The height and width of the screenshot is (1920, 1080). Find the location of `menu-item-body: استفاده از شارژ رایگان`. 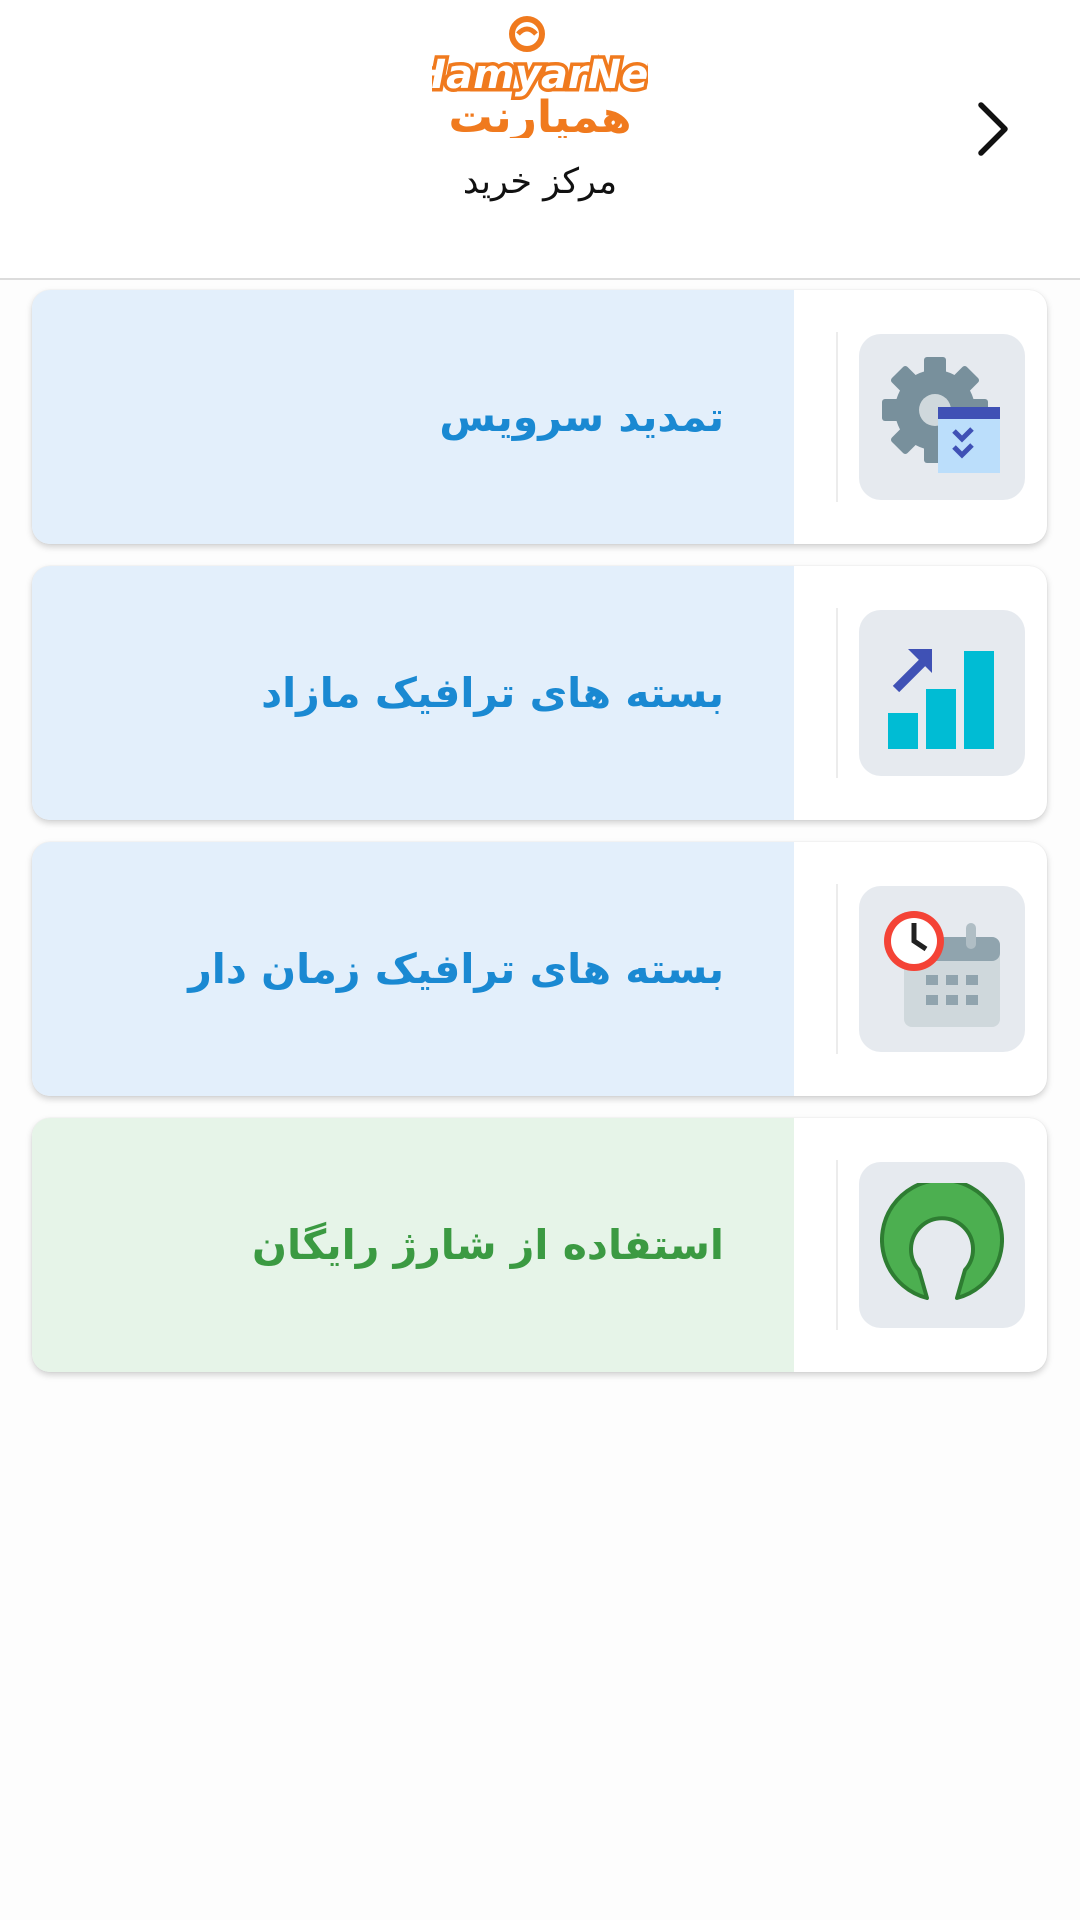

menu-item-body: استفاده از شارژ رایگان is located at coordinates (413, 1245).